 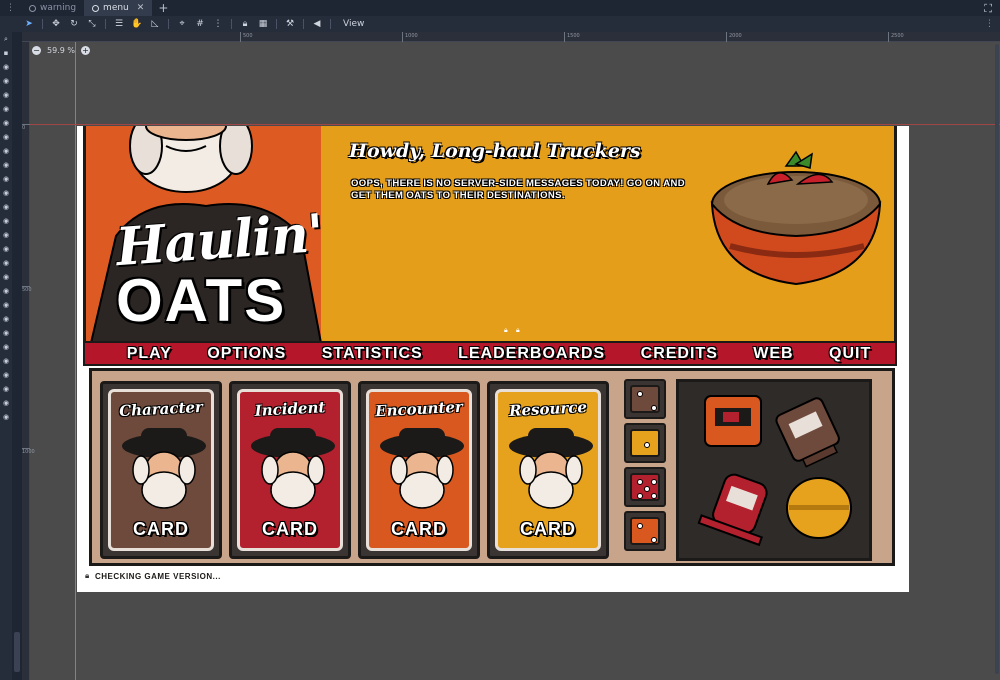 What do you see at coordinates (155, 24) in the screenshot?
I see `ruler-mode-icon: ◺` at bounding box center [155, 24].